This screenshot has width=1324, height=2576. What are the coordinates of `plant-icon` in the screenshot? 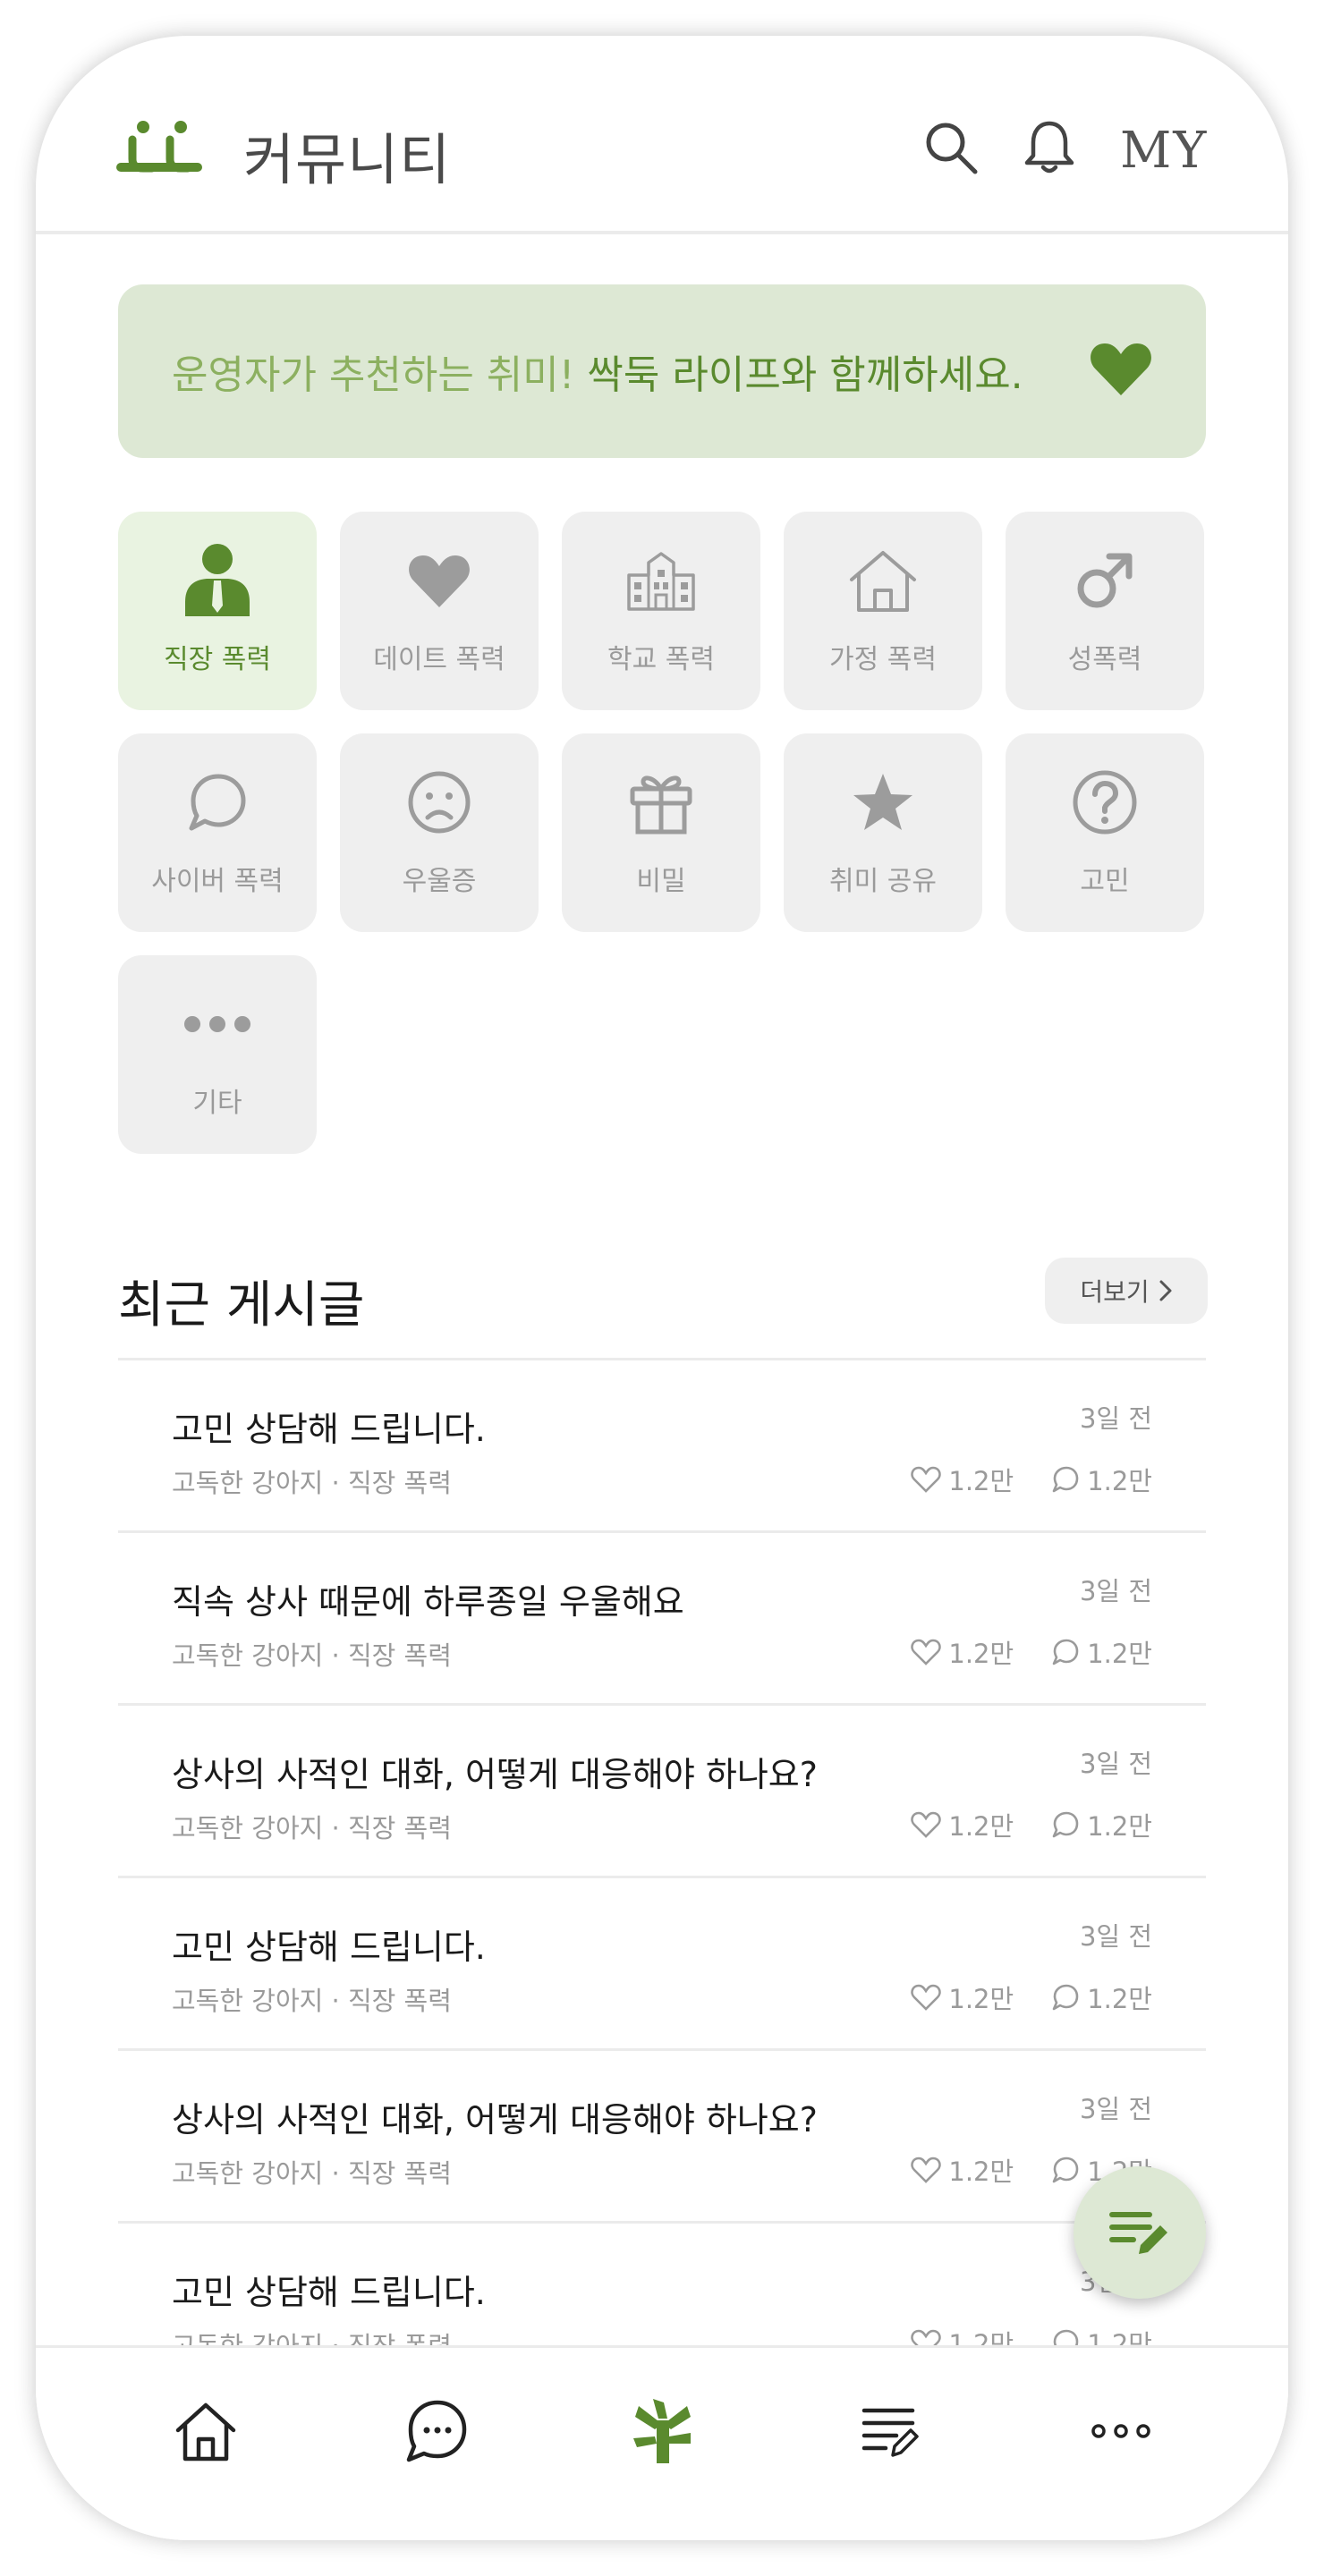 It's located at (662, 2431).